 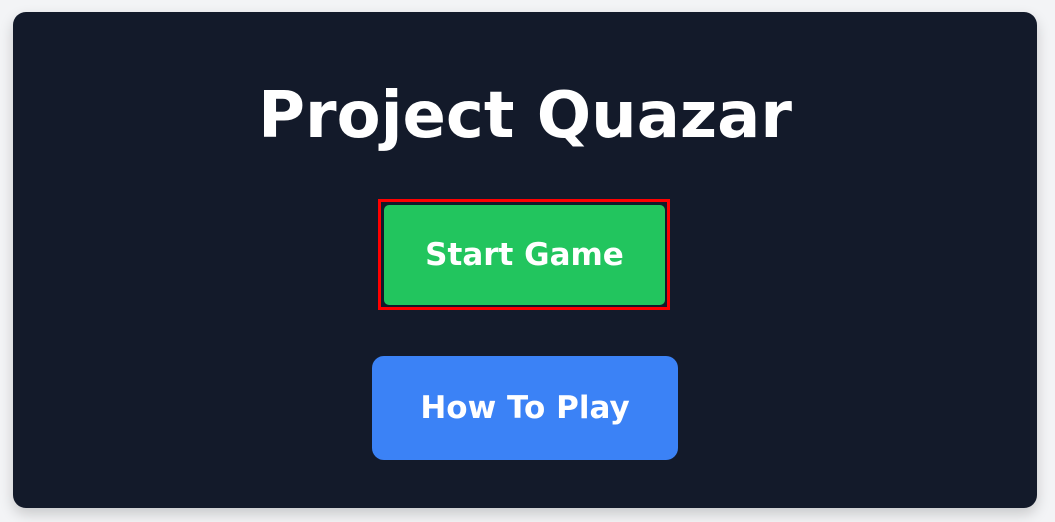 I want to click on game-title: Project Quazar, so click(x=525, y=116).